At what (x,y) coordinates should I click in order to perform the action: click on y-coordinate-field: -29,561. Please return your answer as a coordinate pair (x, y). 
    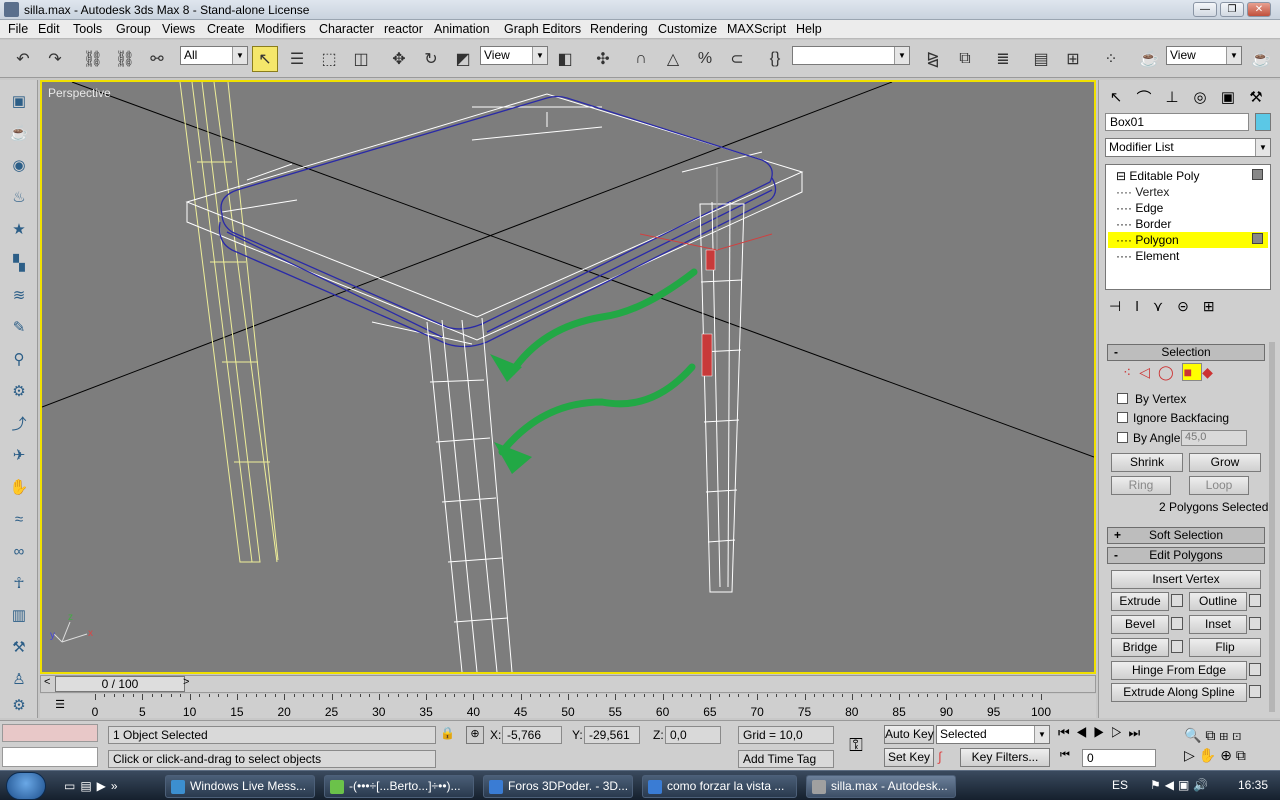
    Looking at the image, I should click on (612, 735).